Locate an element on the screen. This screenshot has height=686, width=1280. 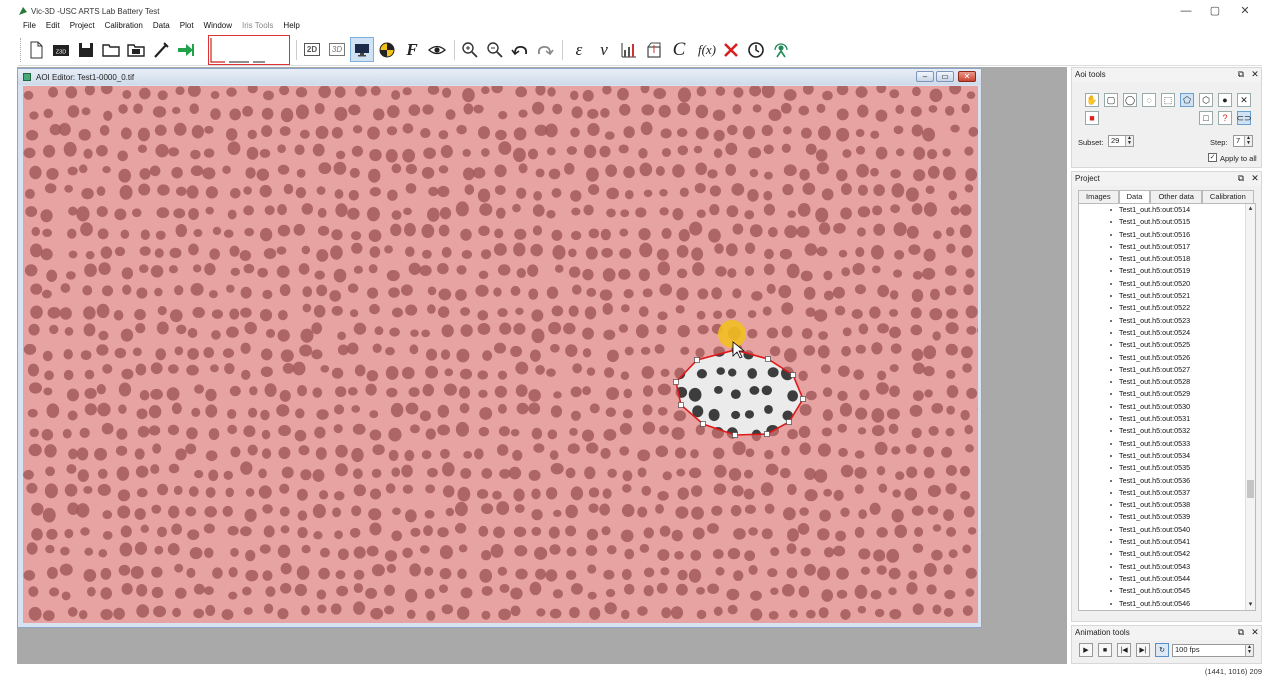
open-folder-button is located at coordinates (111, 49).